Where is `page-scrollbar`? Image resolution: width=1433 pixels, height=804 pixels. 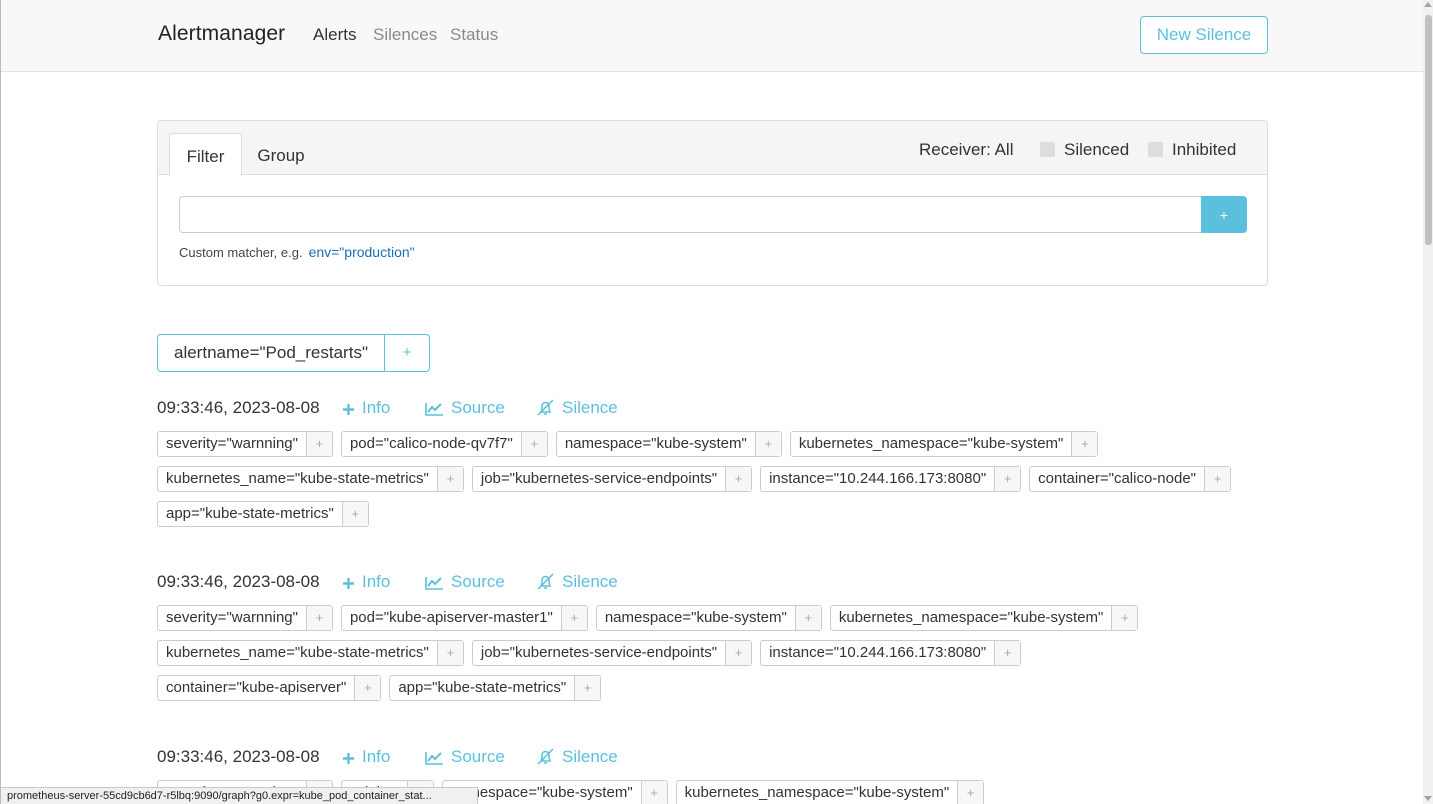
page-scrollbar is located at coordinates (1428, 402).